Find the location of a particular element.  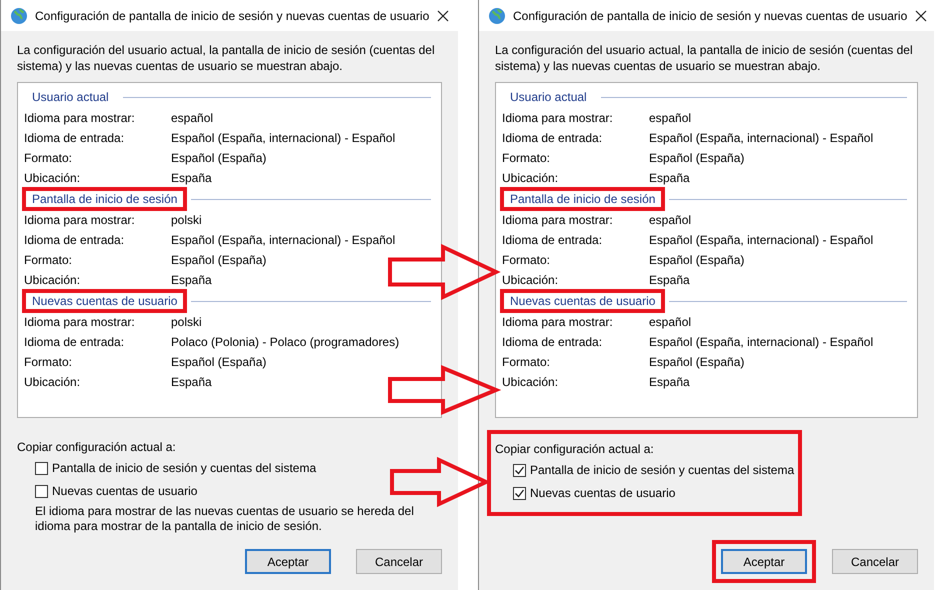

note-text: El idioma para mostrar de las nuevas cuentas de usuario se hereda del idioma para mostrar de la pantalla de inicio de sesión. is located at coordinates (225, 519).